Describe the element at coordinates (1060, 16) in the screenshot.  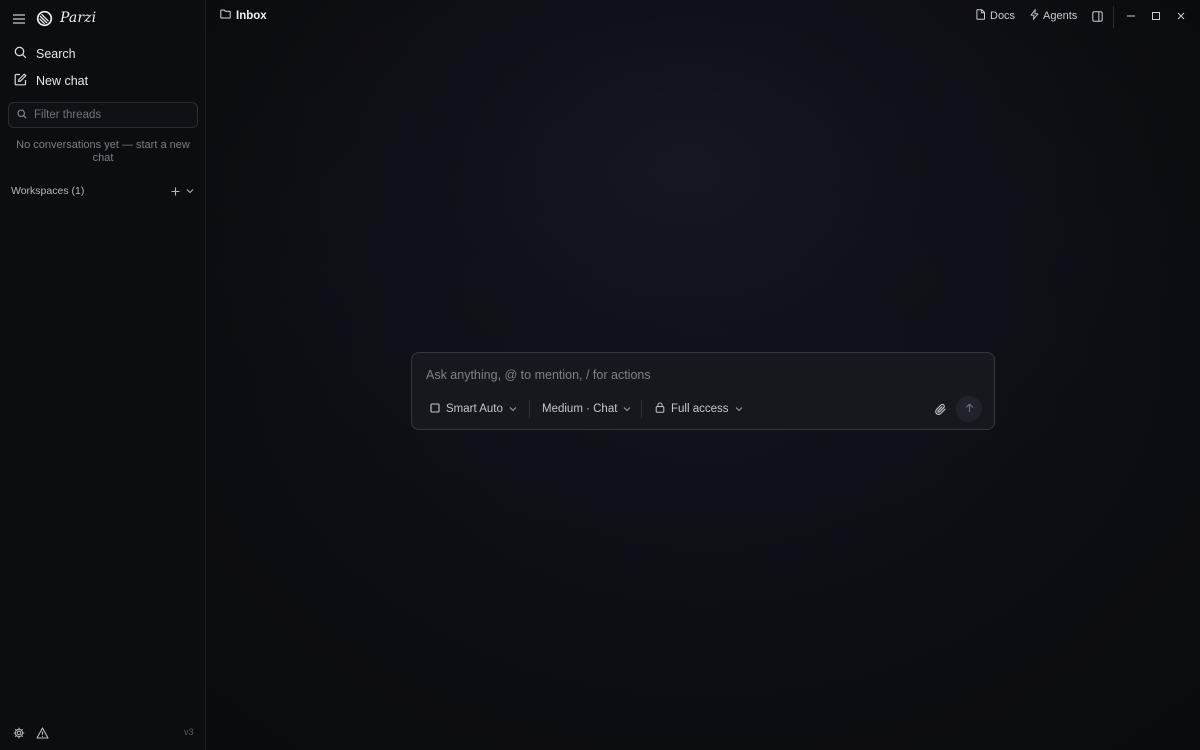
I see `agents-label: Agents` at that location.